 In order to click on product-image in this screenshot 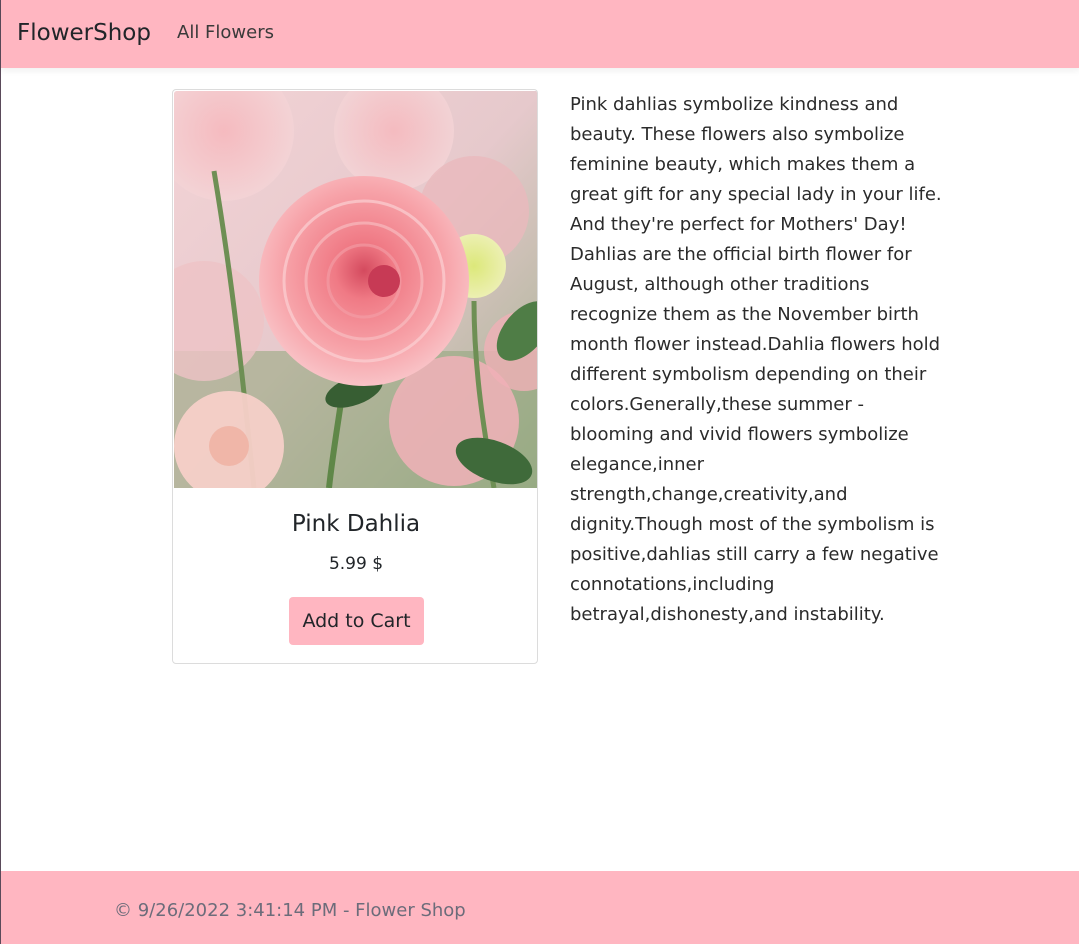, I will do `click(355, 289)`.